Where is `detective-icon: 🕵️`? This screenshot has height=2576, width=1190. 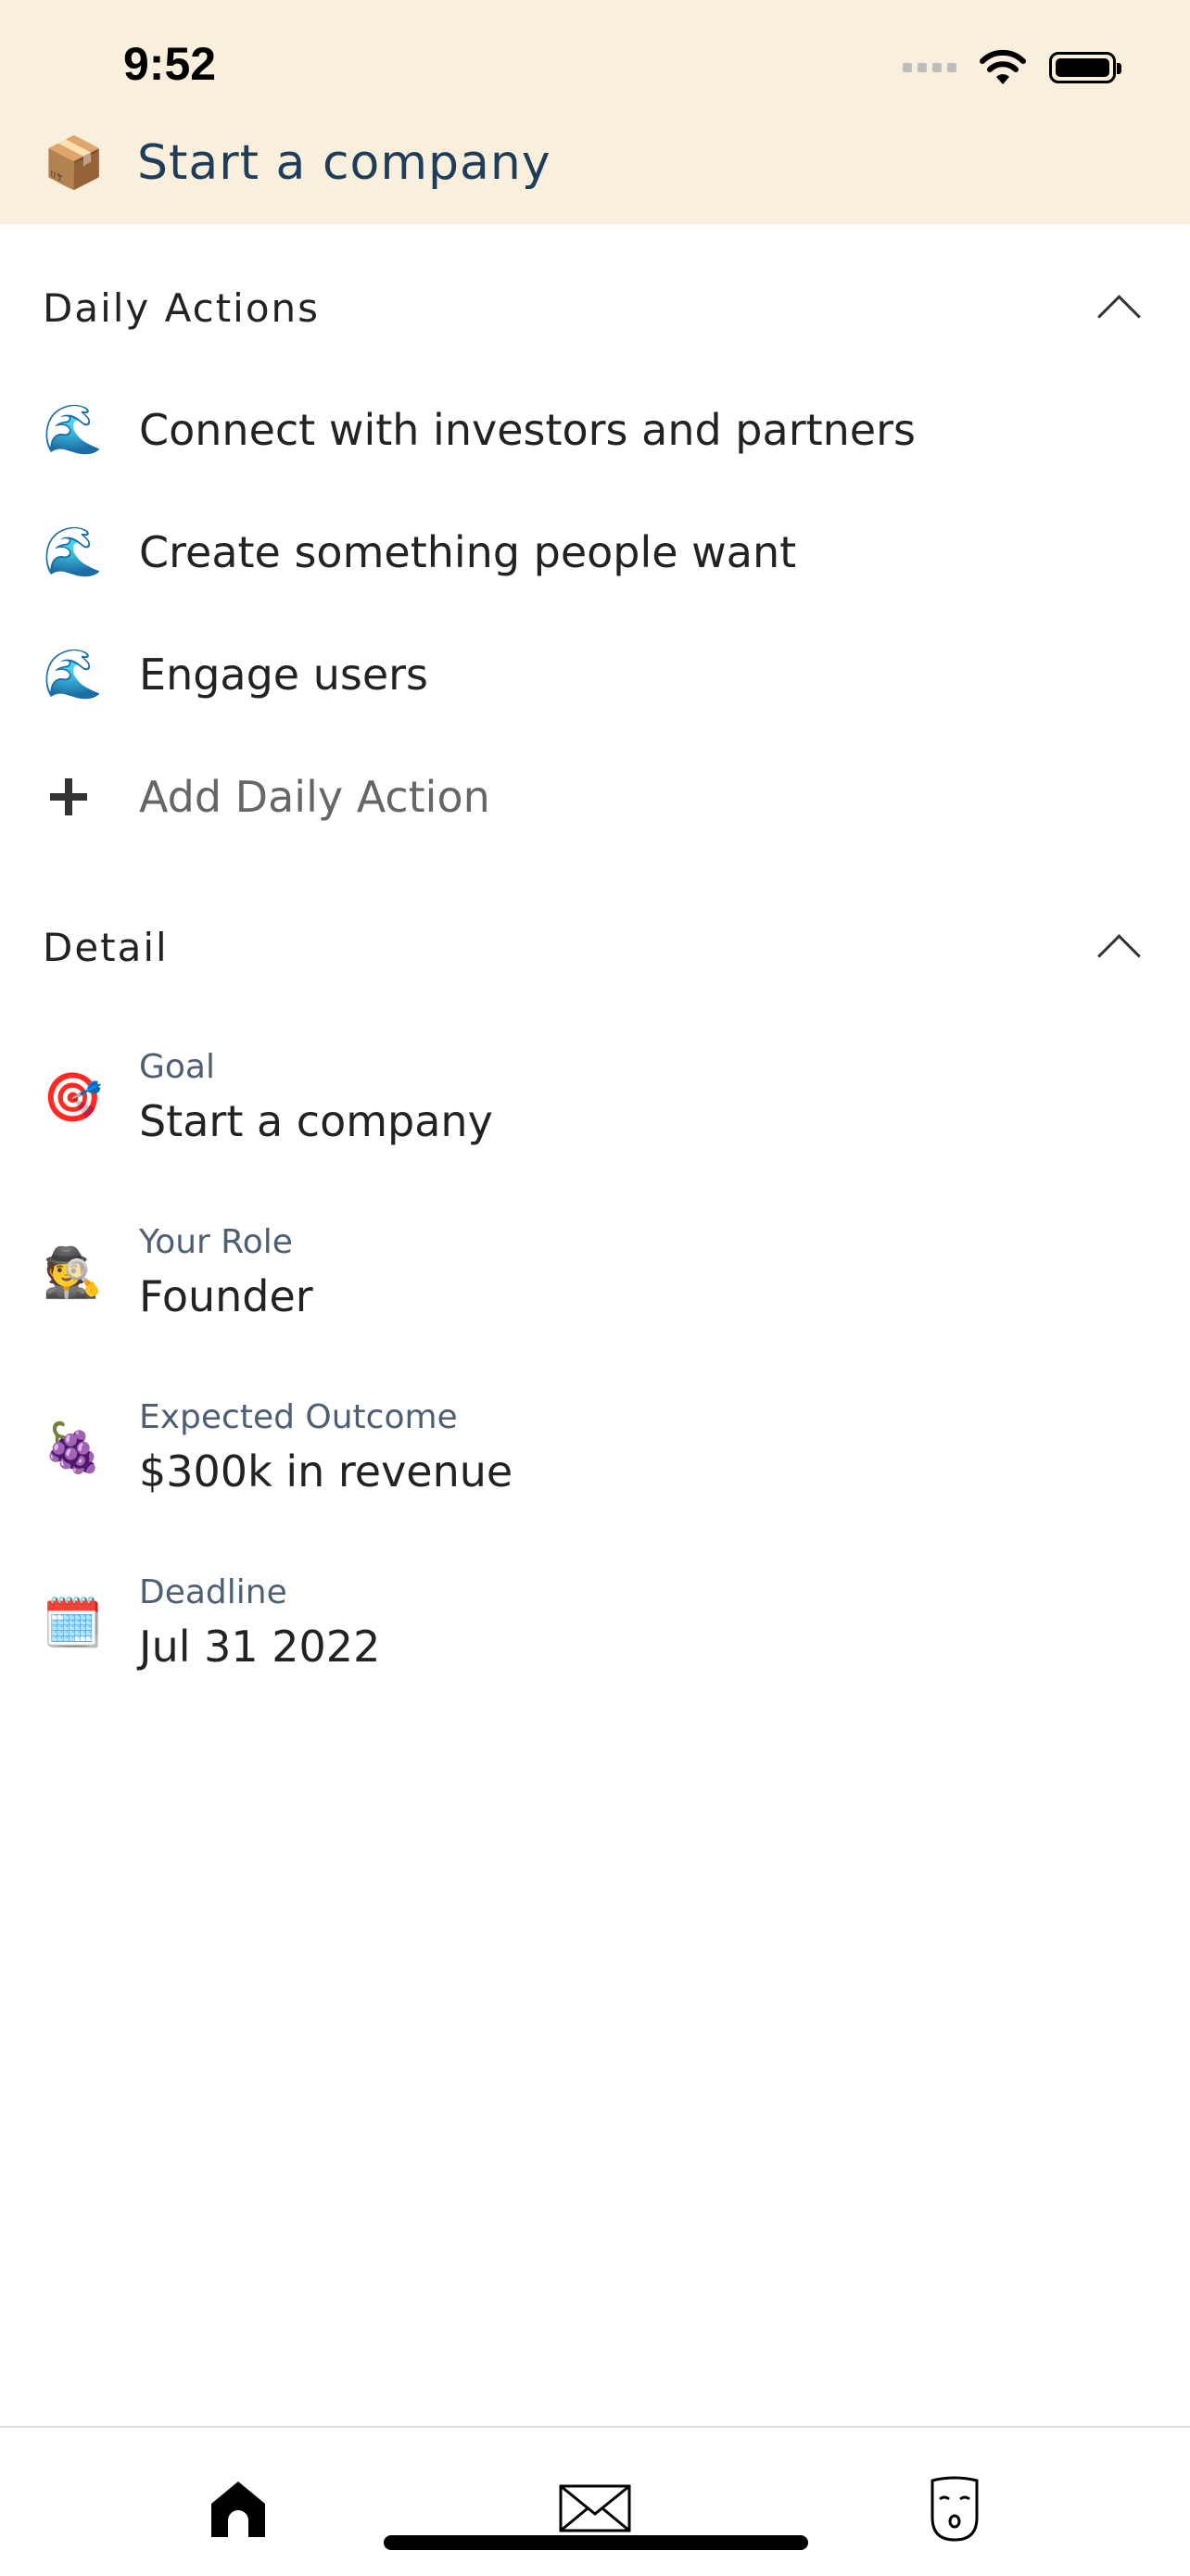
detective-icon: 🕵️ is located at coordinates (73, 1273).